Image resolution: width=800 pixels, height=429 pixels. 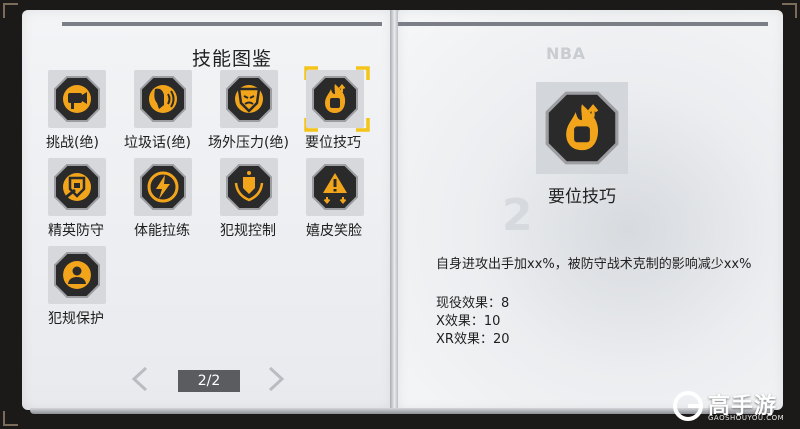 I want to click on skill-foul-protection: 犯规保护, so click(x=71, y=289).